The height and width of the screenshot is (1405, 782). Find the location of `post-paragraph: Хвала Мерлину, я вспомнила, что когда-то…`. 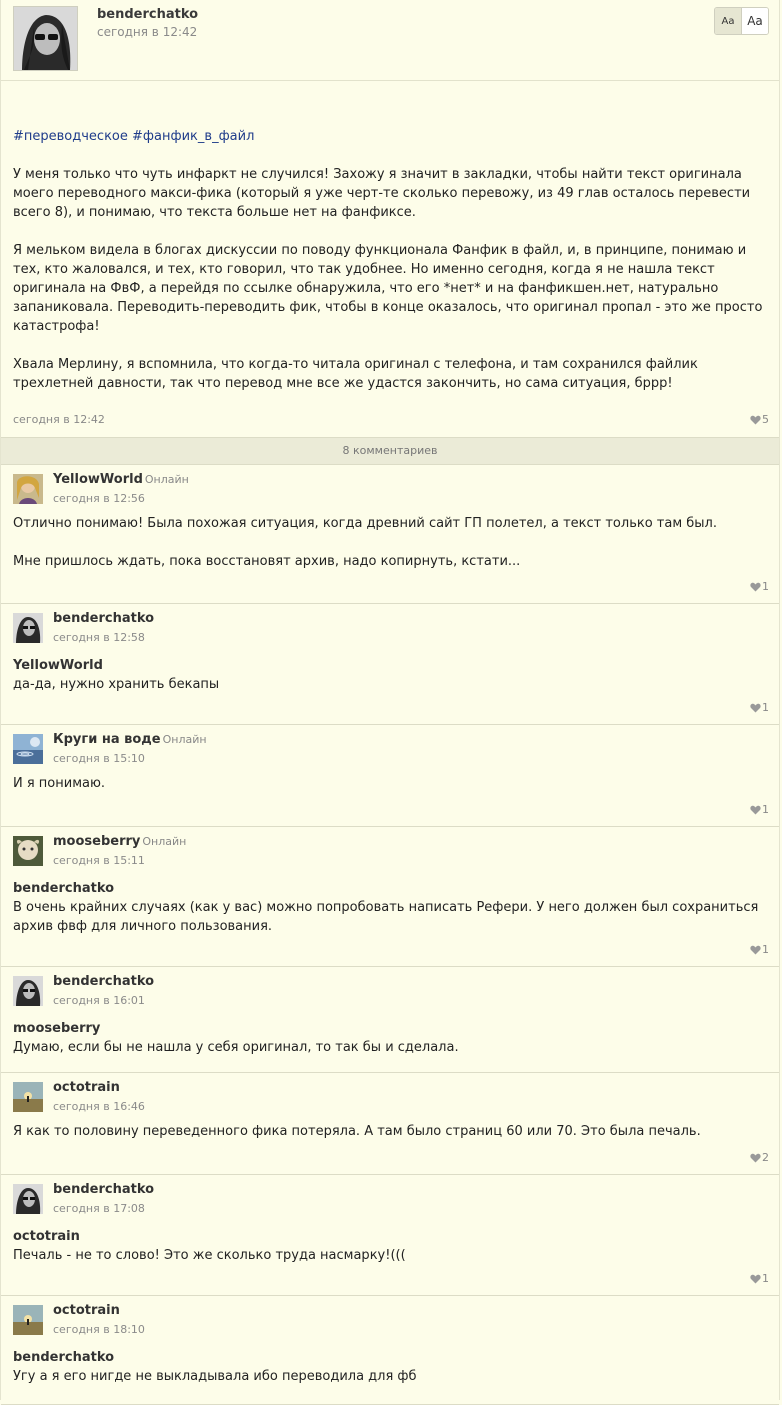

post-paragraph: Хвала Мерлину, я вспомнила, что когда-то… is located at coordinates (355, 374).